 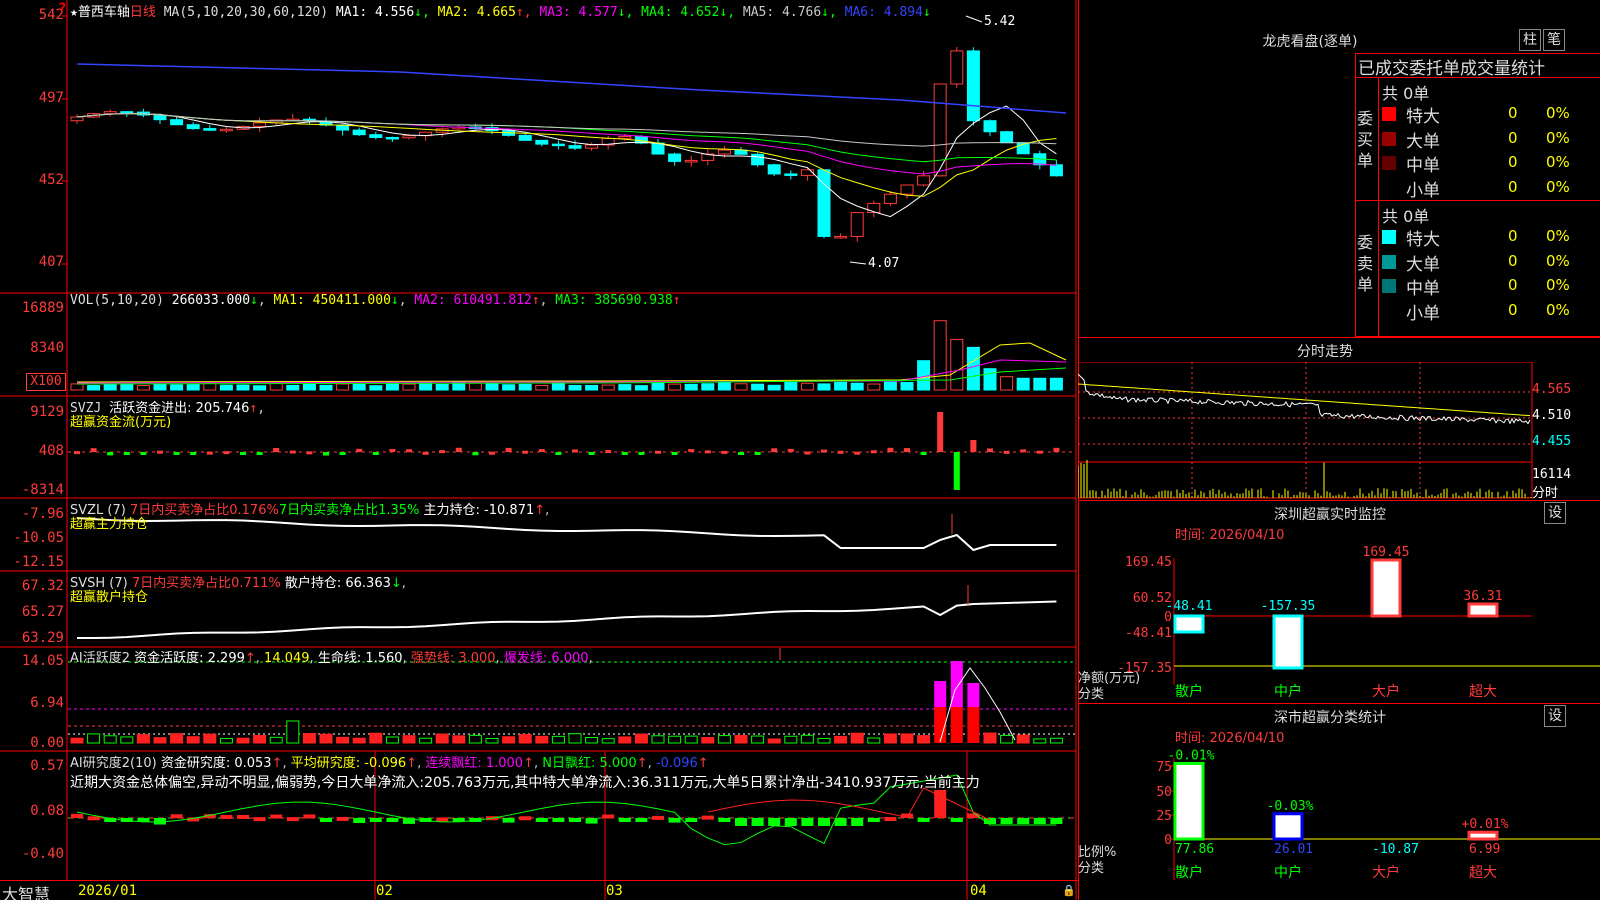 What do you see at coordinates (143, 12) in the screenshot?
I see `period-label: 日线` at bounding box center [143, 12].